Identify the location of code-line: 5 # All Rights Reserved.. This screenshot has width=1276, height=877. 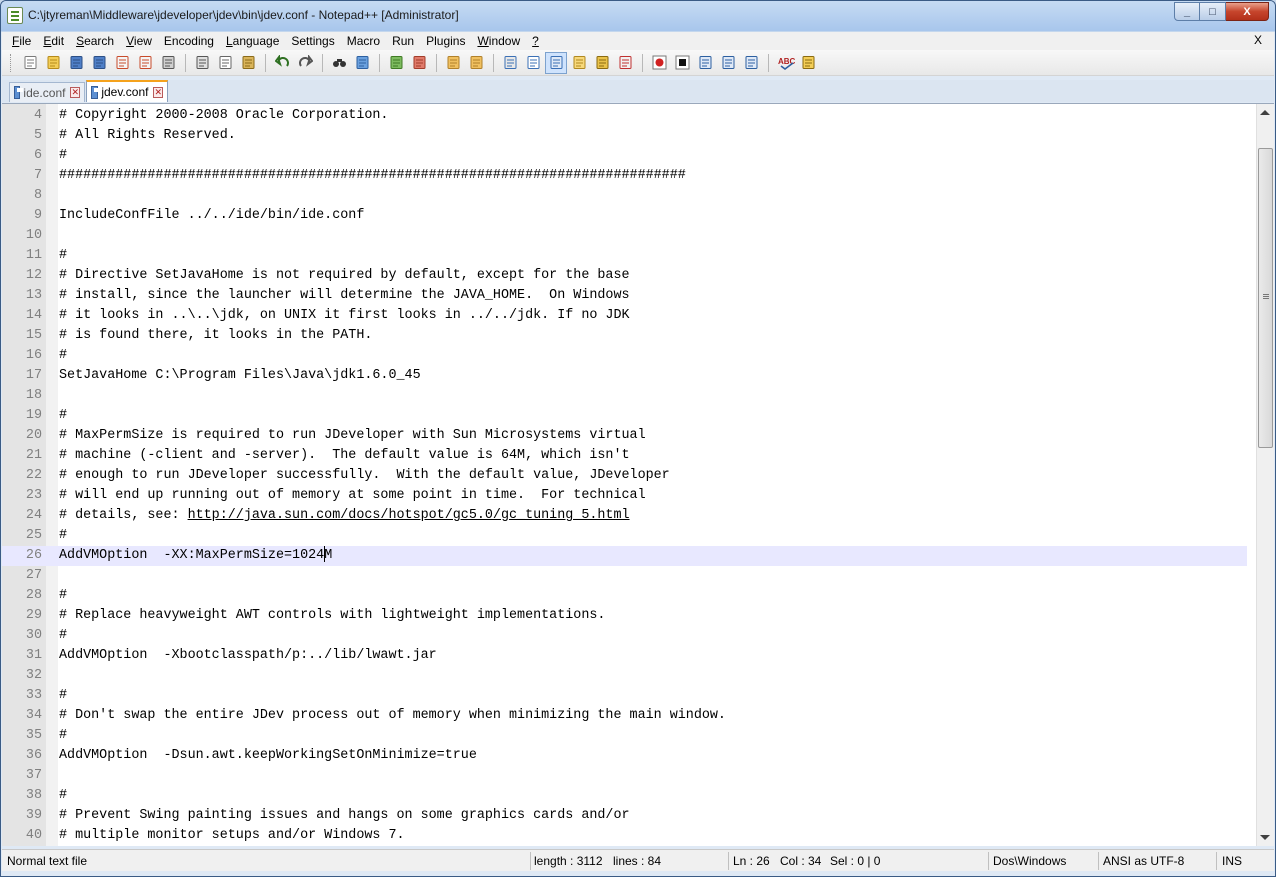
(624, 136).